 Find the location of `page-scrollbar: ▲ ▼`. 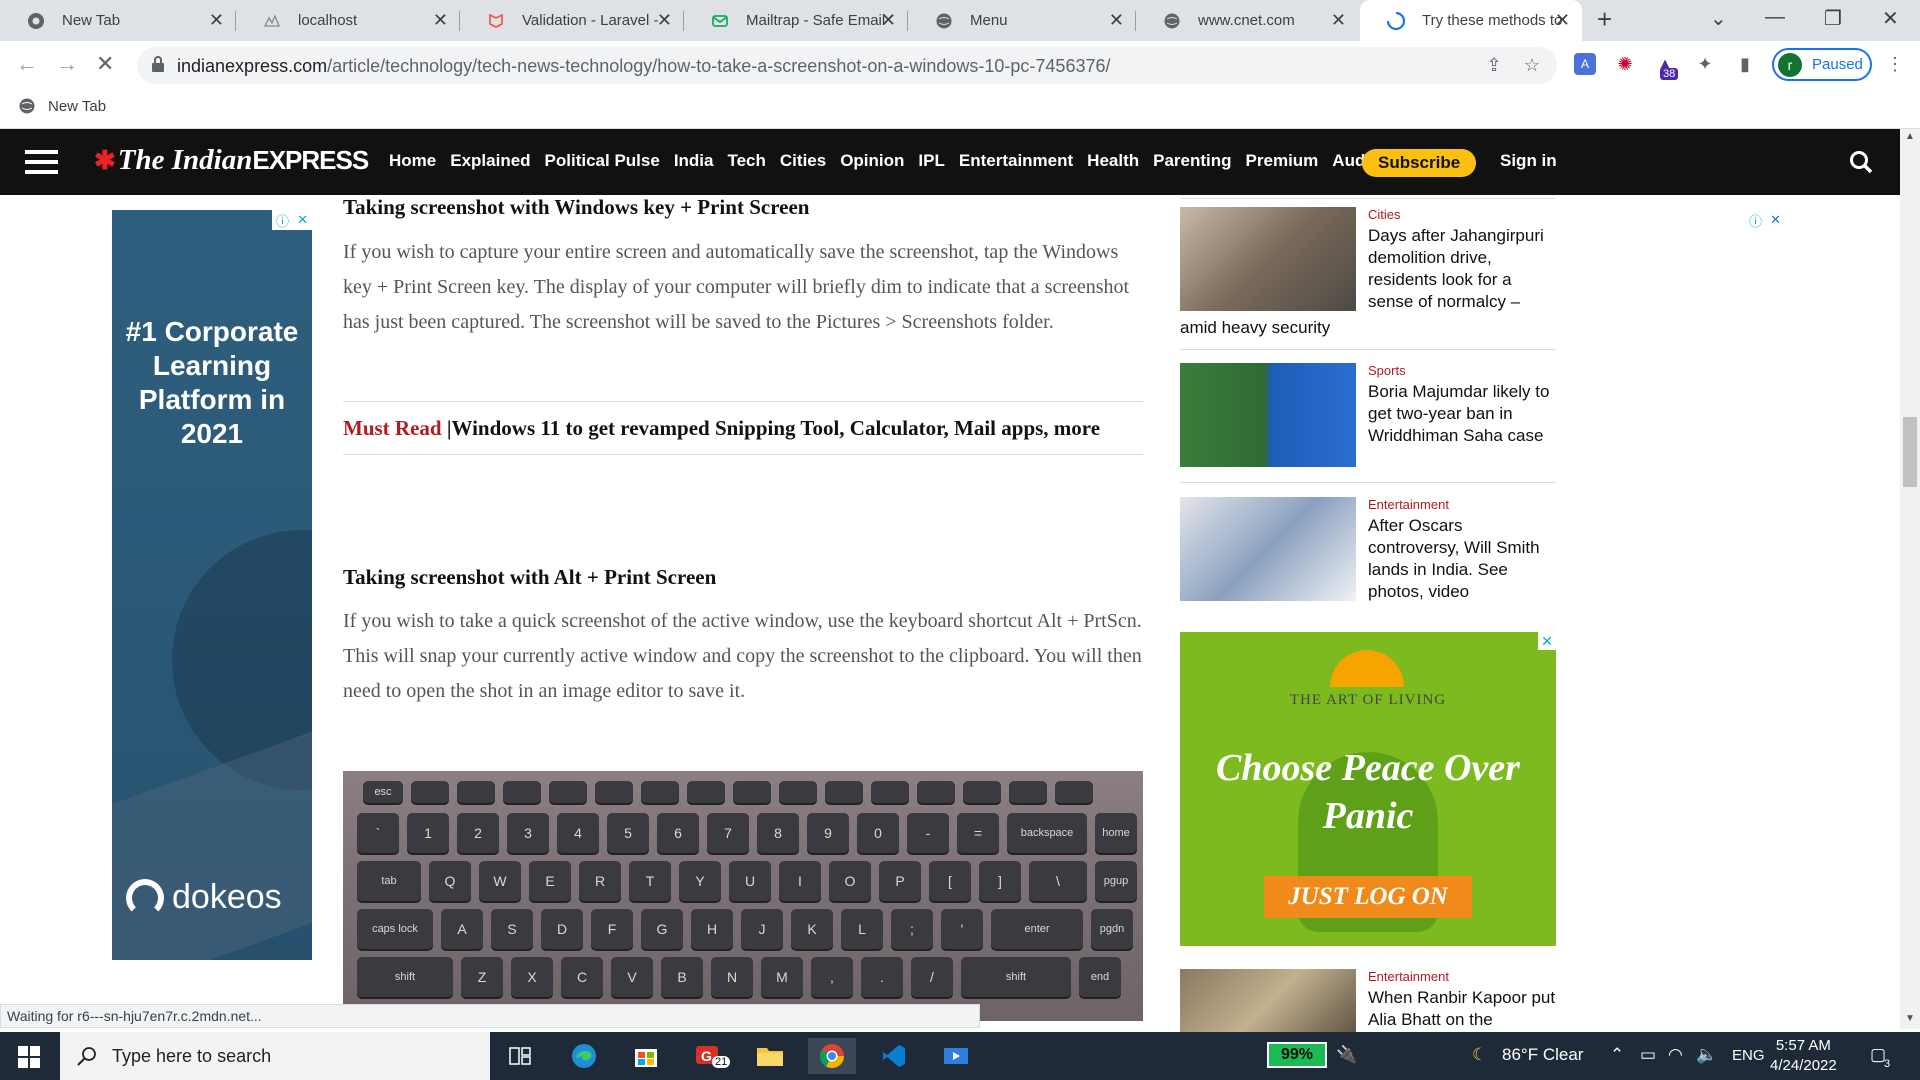

page-scrollbar: ▲ ▼ is located at coordinates (1910, 579).